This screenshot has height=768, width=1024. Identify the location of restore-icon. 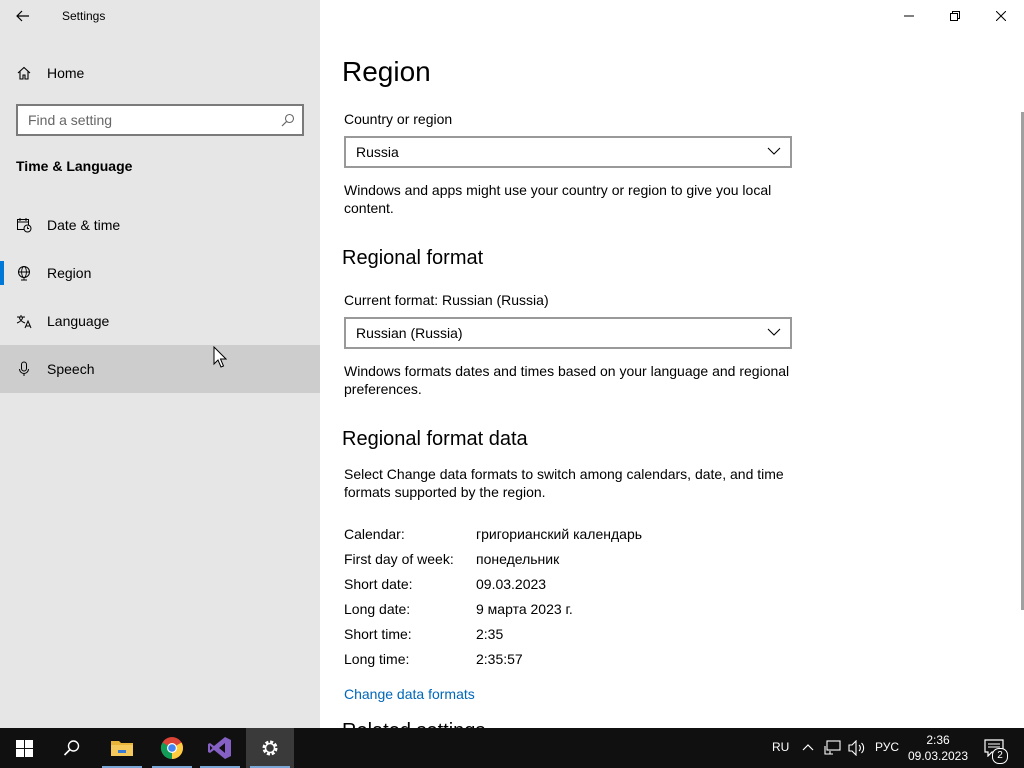
(955, 16).